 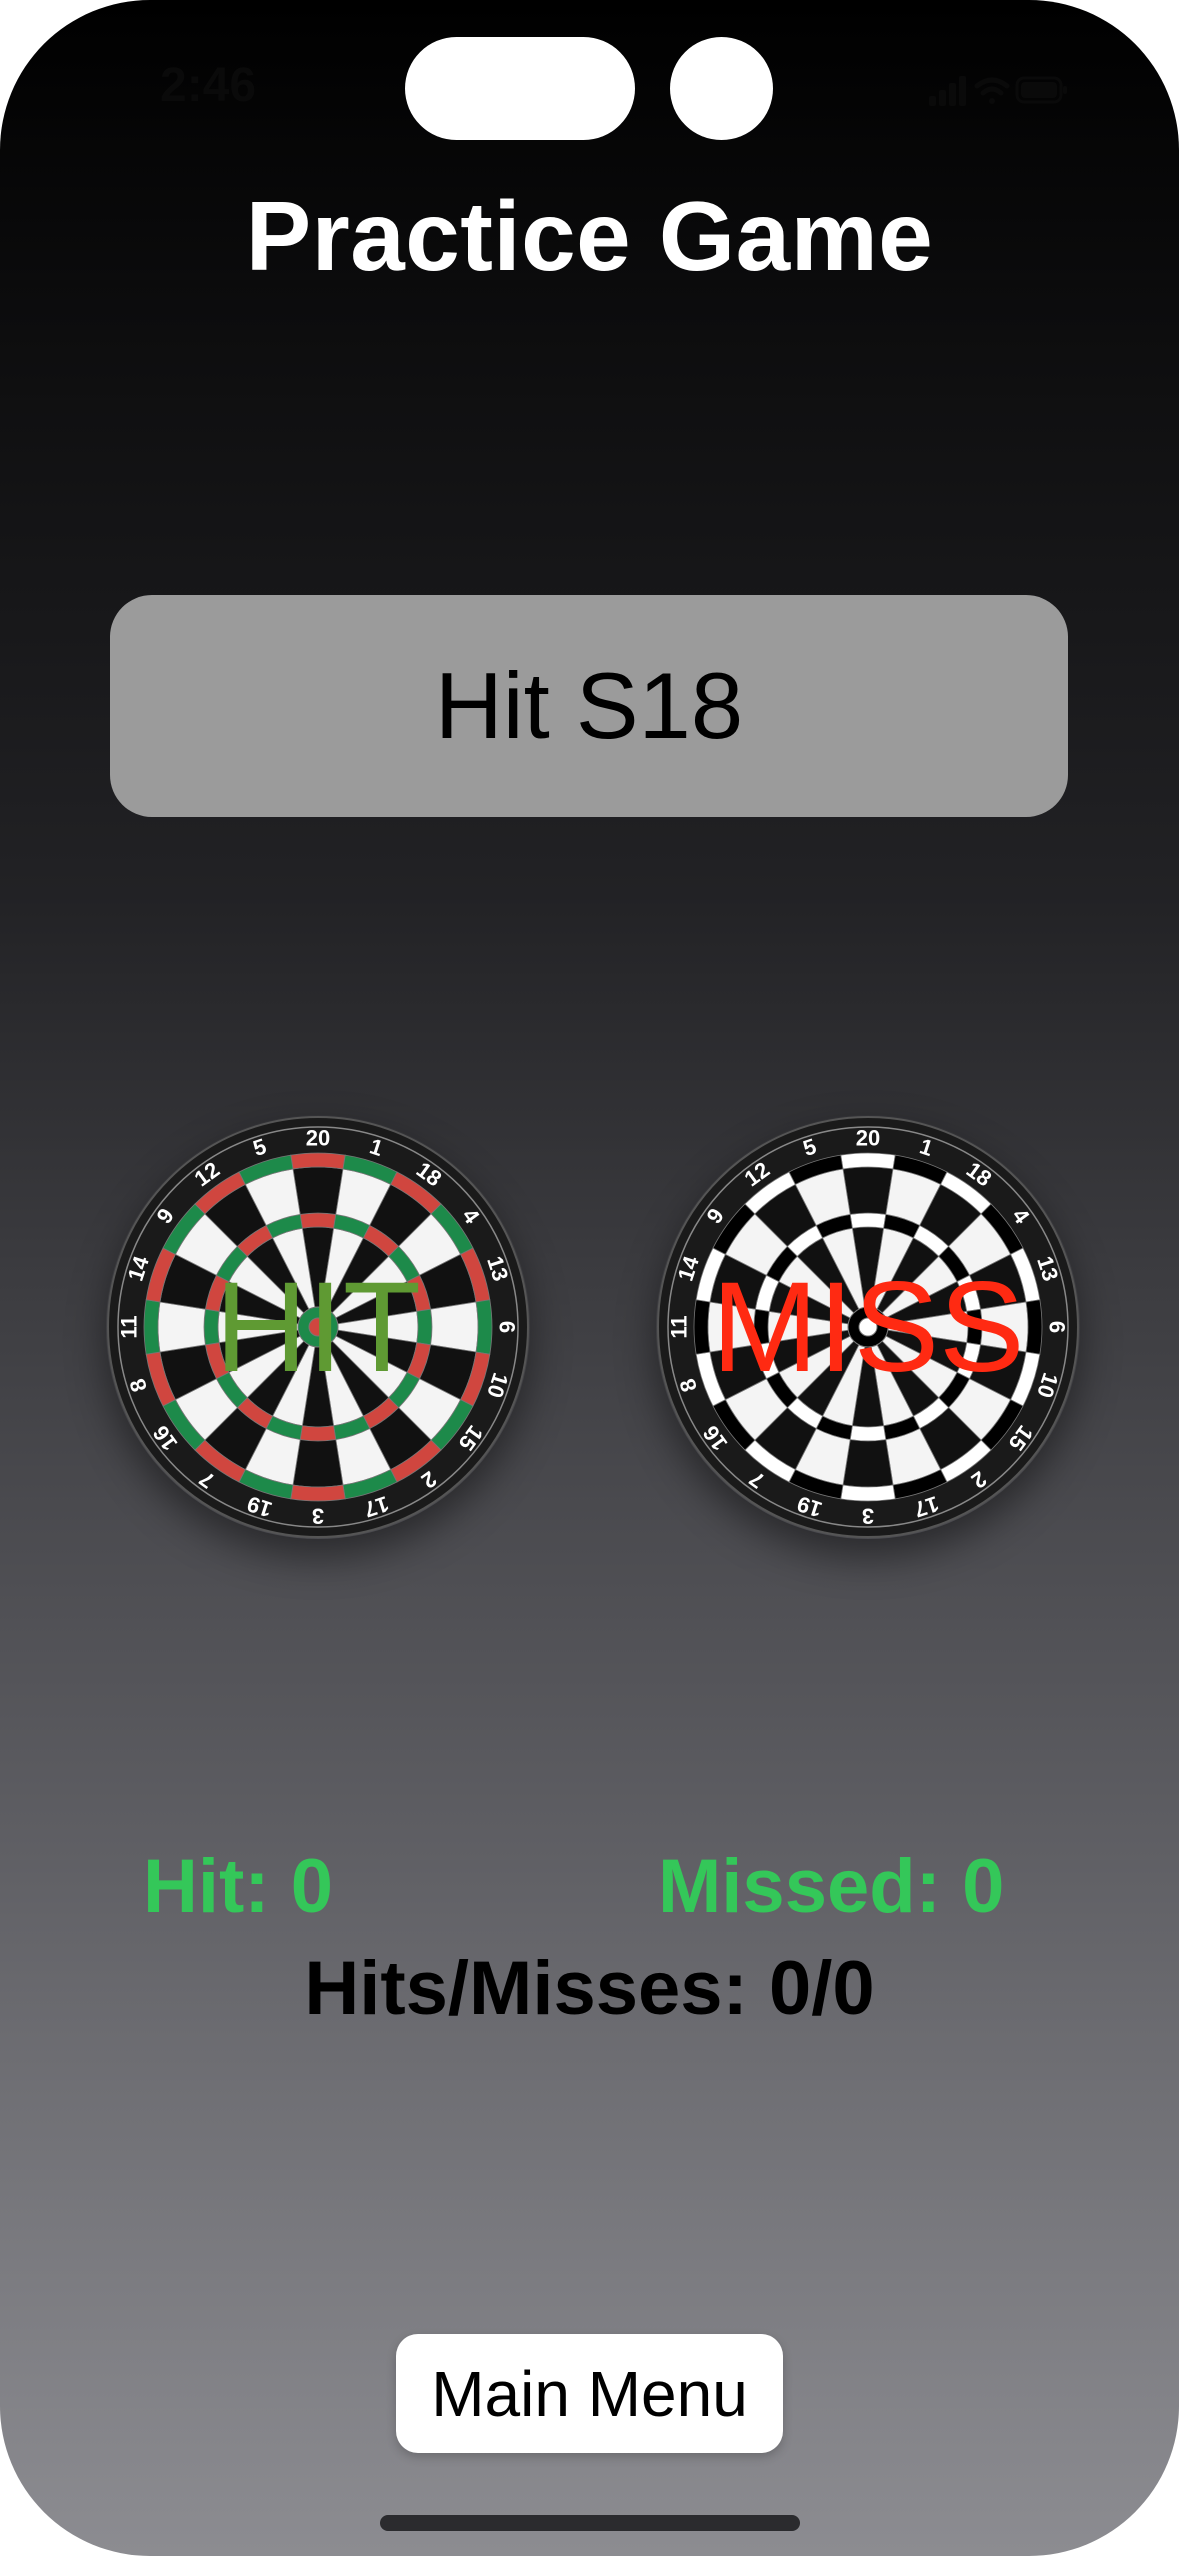 What do you see at coordinates (1041, 90) in the screenshot?
I see `battery-icon` at bounding box center [1041, 90].